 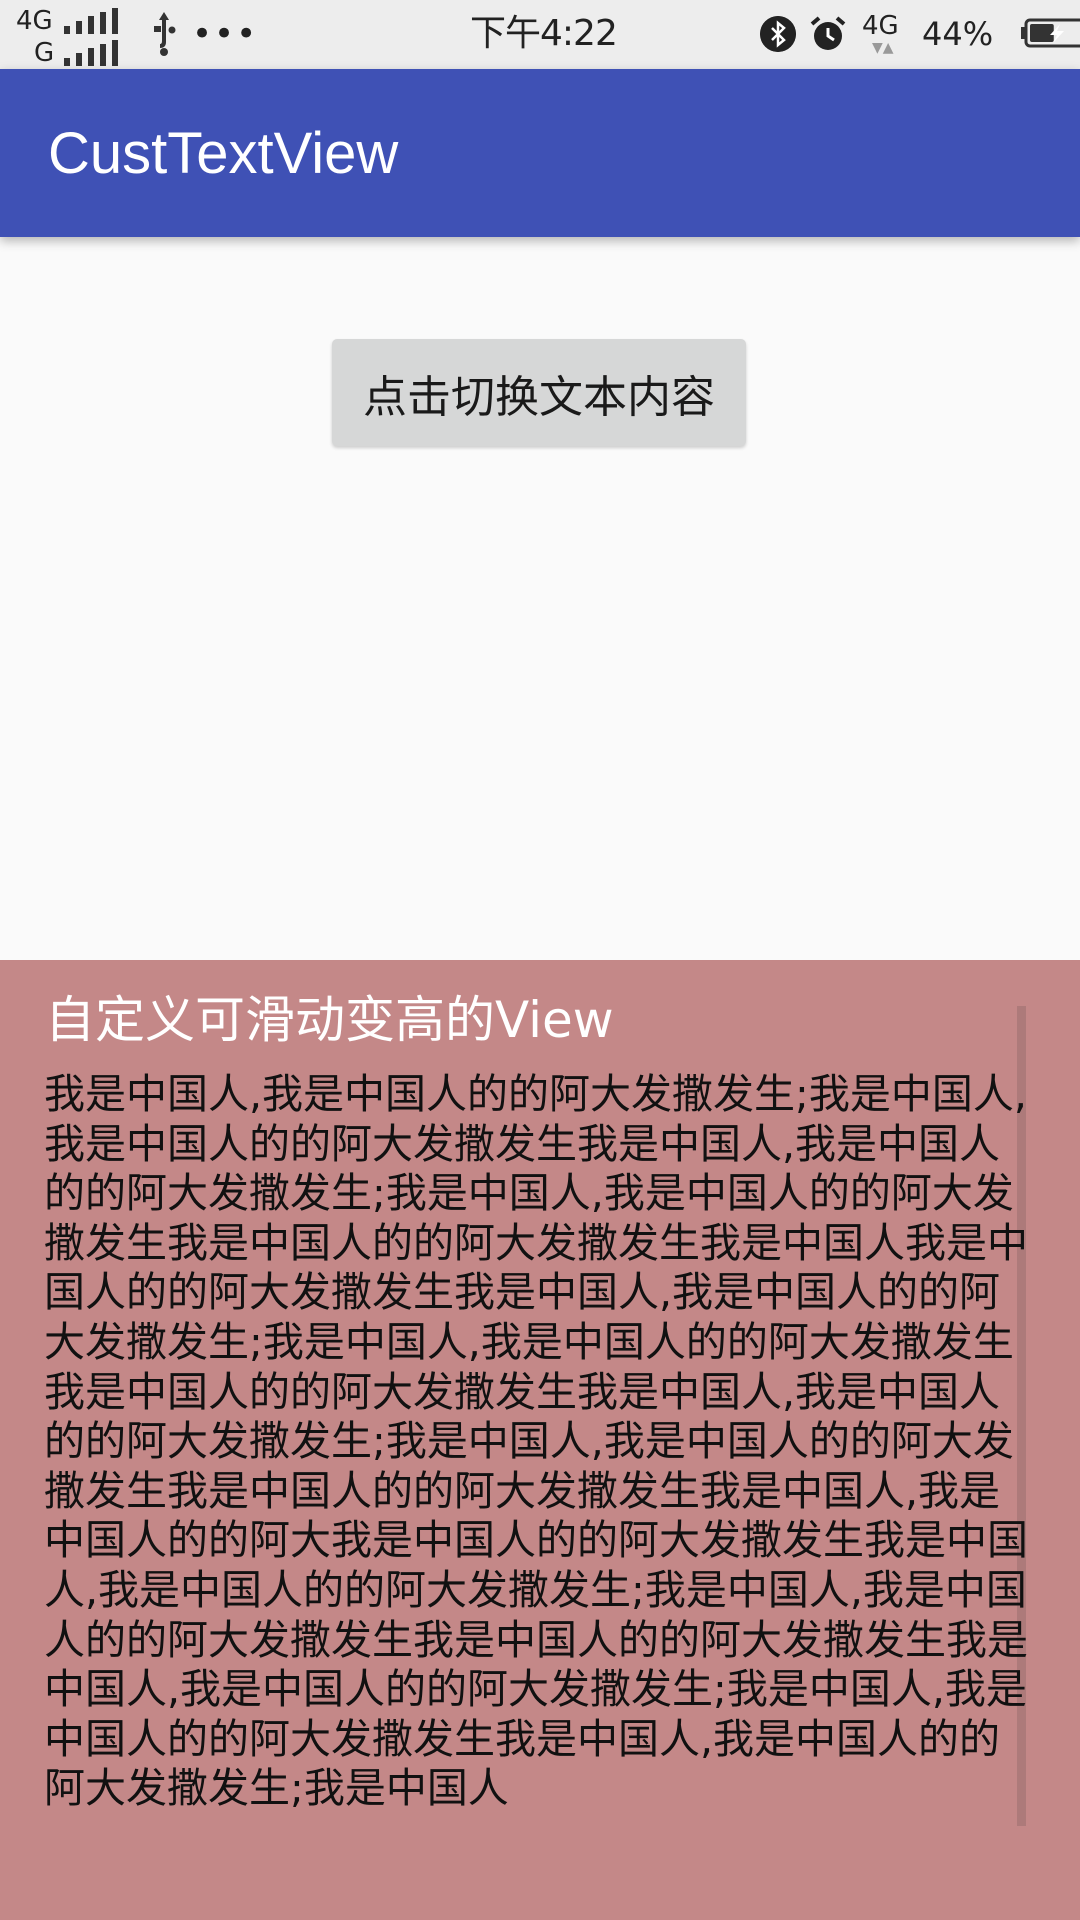 What do you see at coordinates (329, 1020) in the screenshot?
I see `custom-view-title: 自定义可滑动变高的View` at bounding box center [329, 1020].